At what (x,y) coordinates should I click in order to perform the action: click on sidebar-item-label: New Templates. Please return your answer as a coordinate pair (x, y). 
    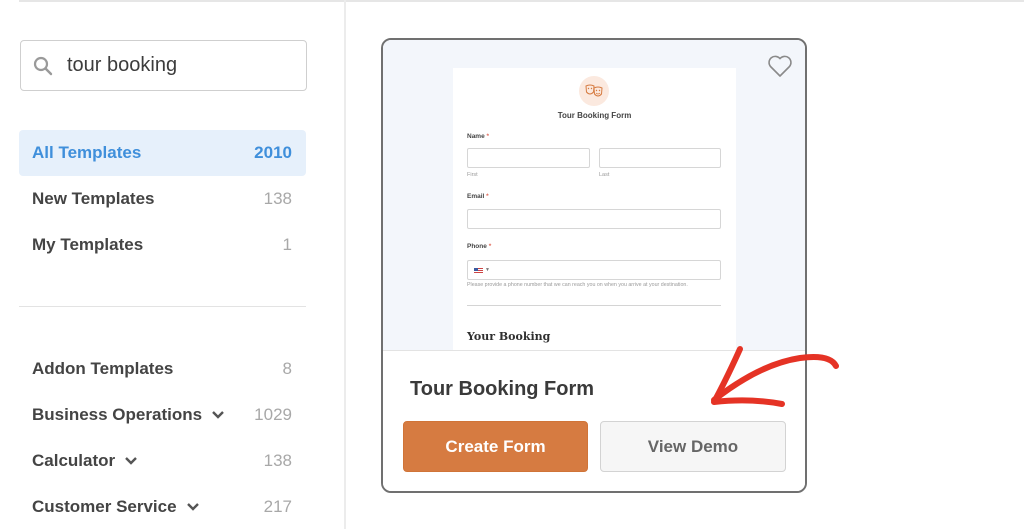
    Looking at the image, I should click on (93, 198).